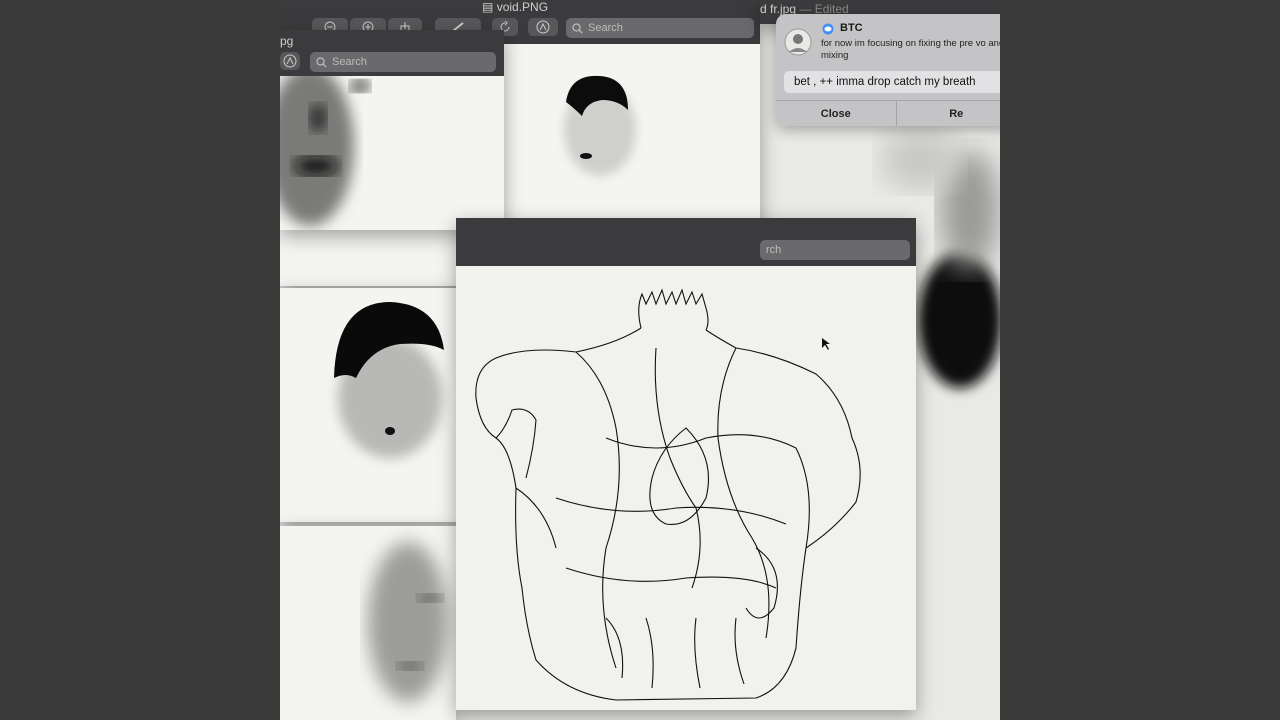  What do you see at coordinates (949, 113) in the screenshot?
I see `reply-button: Re` at bounding box center [949, 113].